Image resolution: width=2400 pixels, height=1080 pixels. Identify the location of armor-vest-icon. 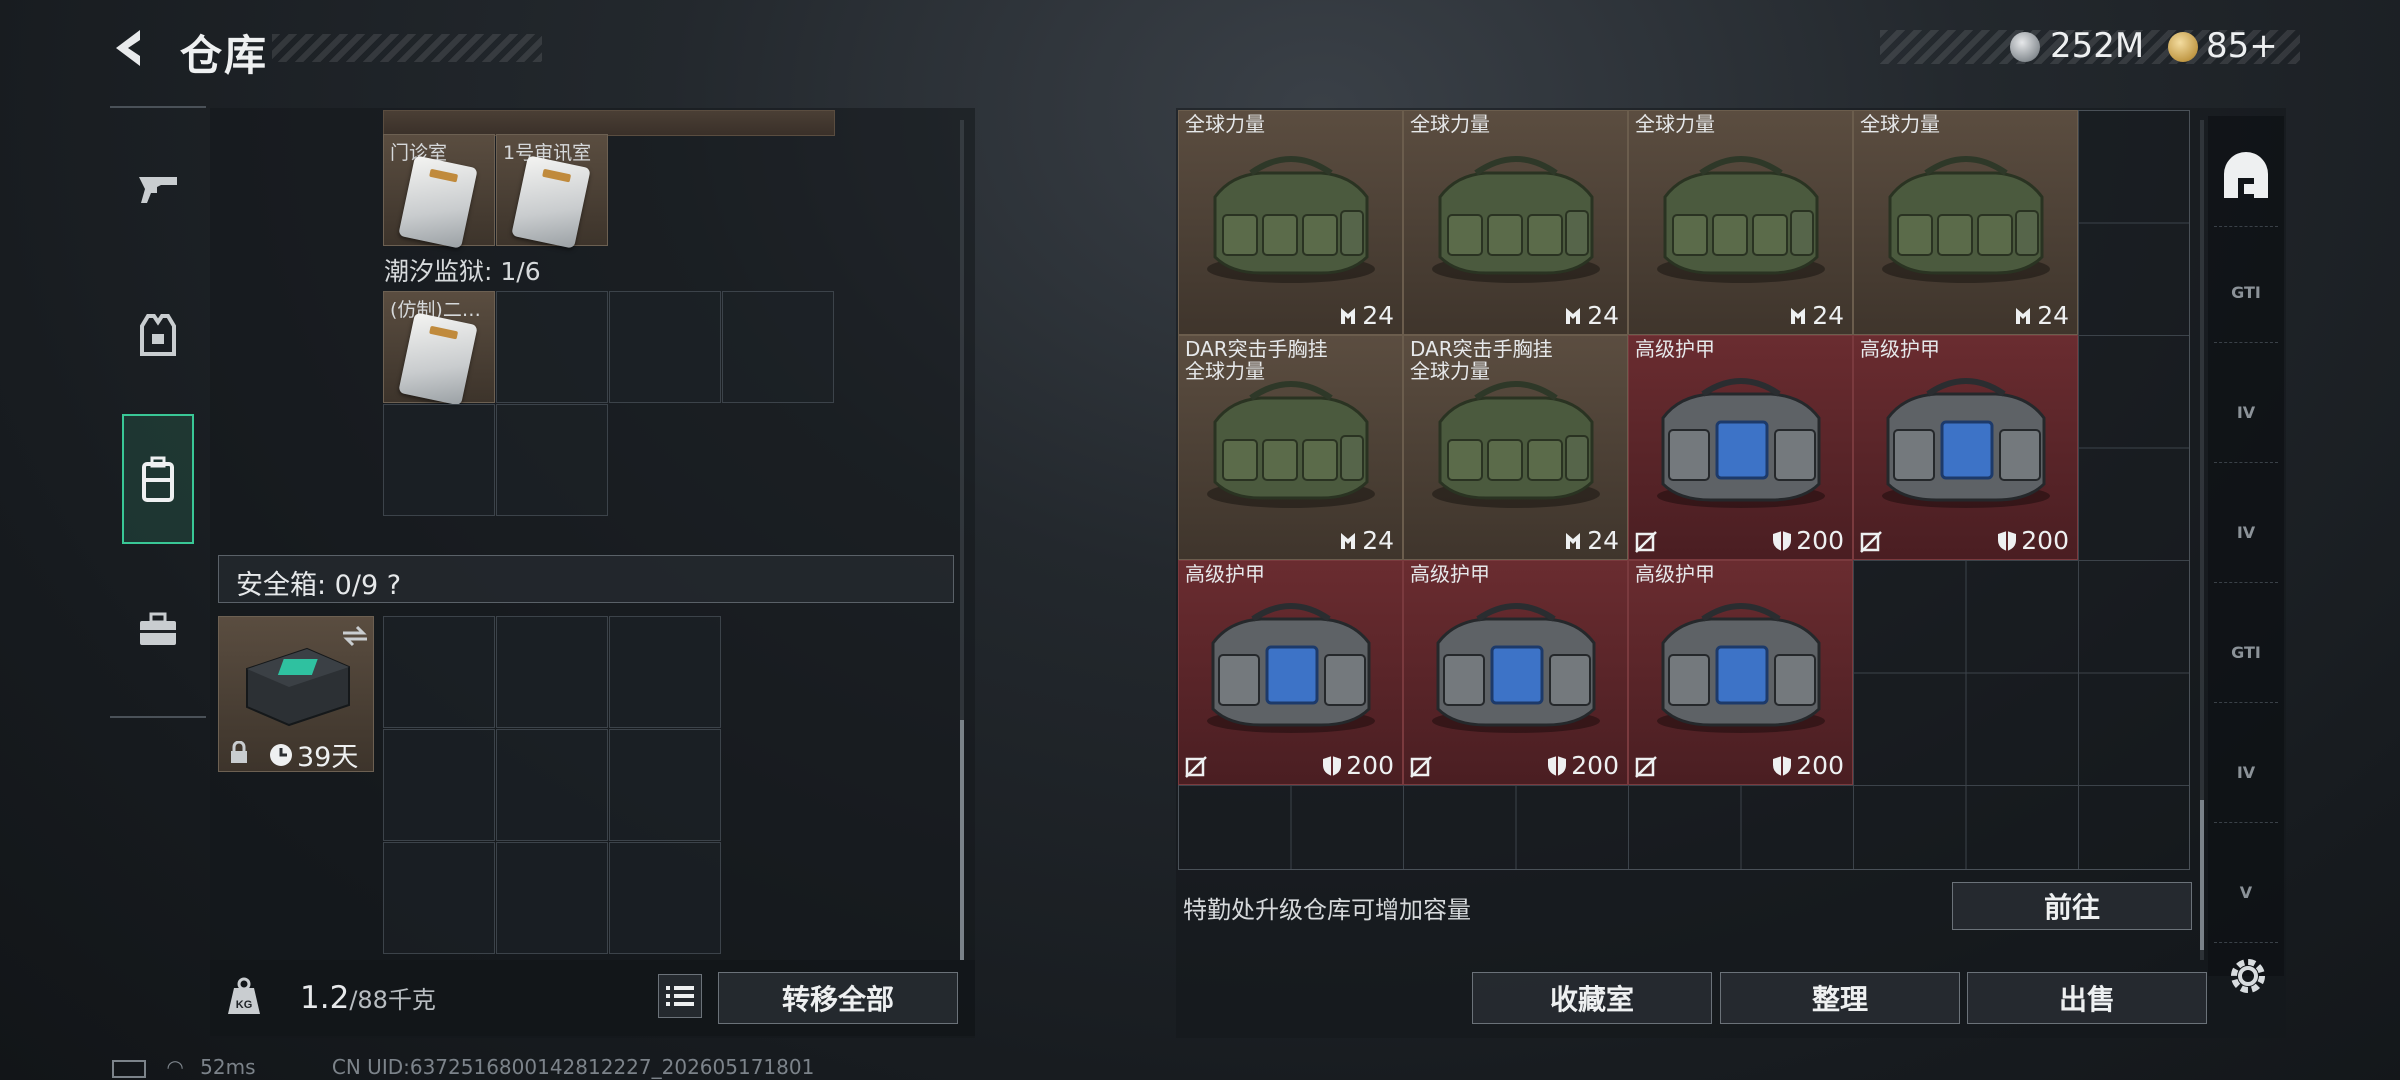
(158, 335).